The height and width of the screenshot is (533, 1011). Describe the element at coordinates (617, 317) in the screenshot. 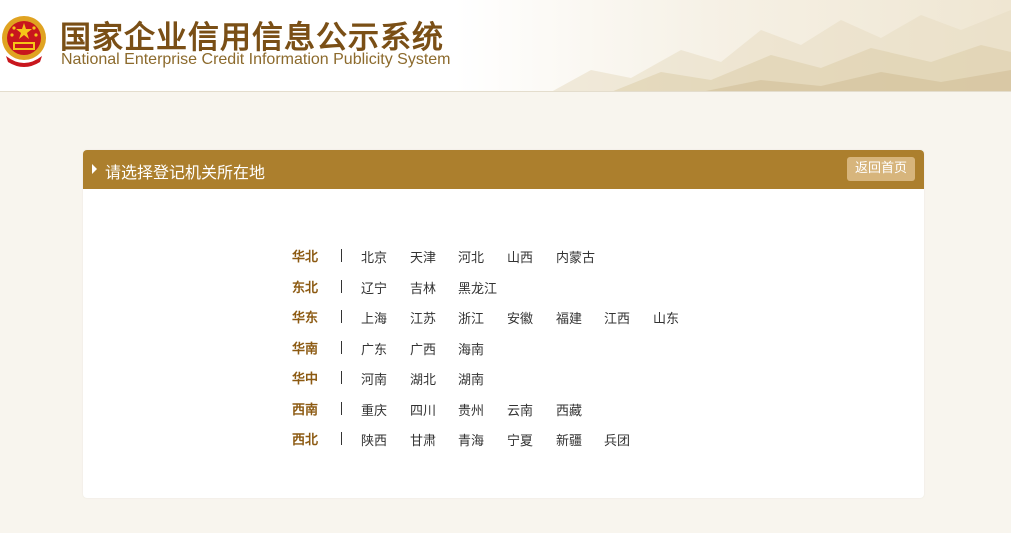

I see `province-link: 江西` at that location.